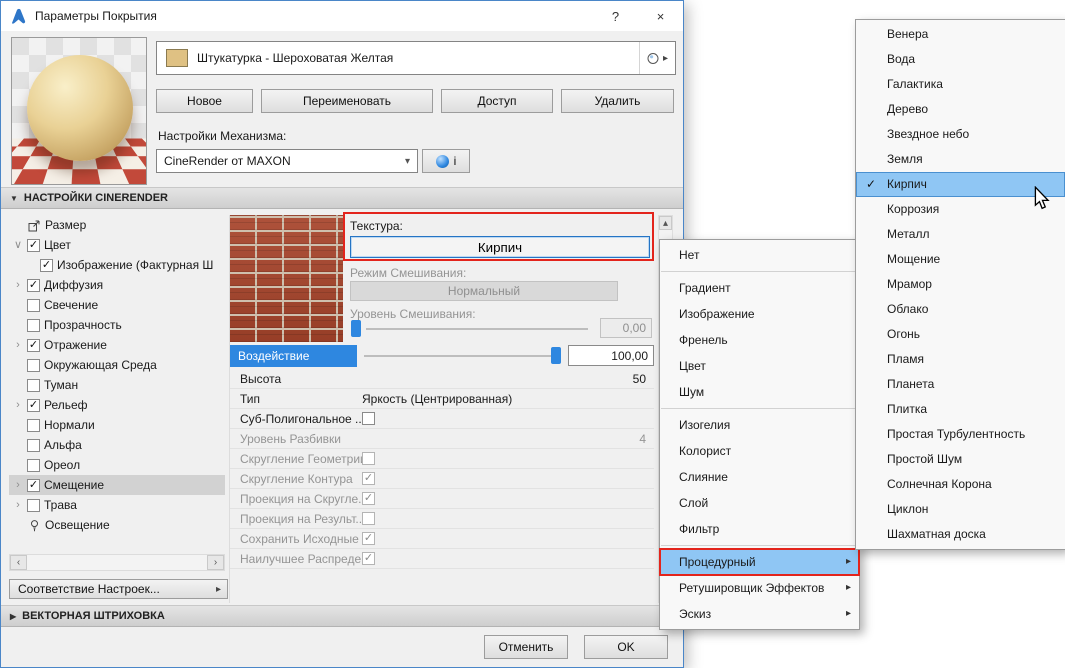  What do you see at coordinates (960, 59) in the screenshot?
I see `menu-item: Вода` at bounding box center [960, 59].